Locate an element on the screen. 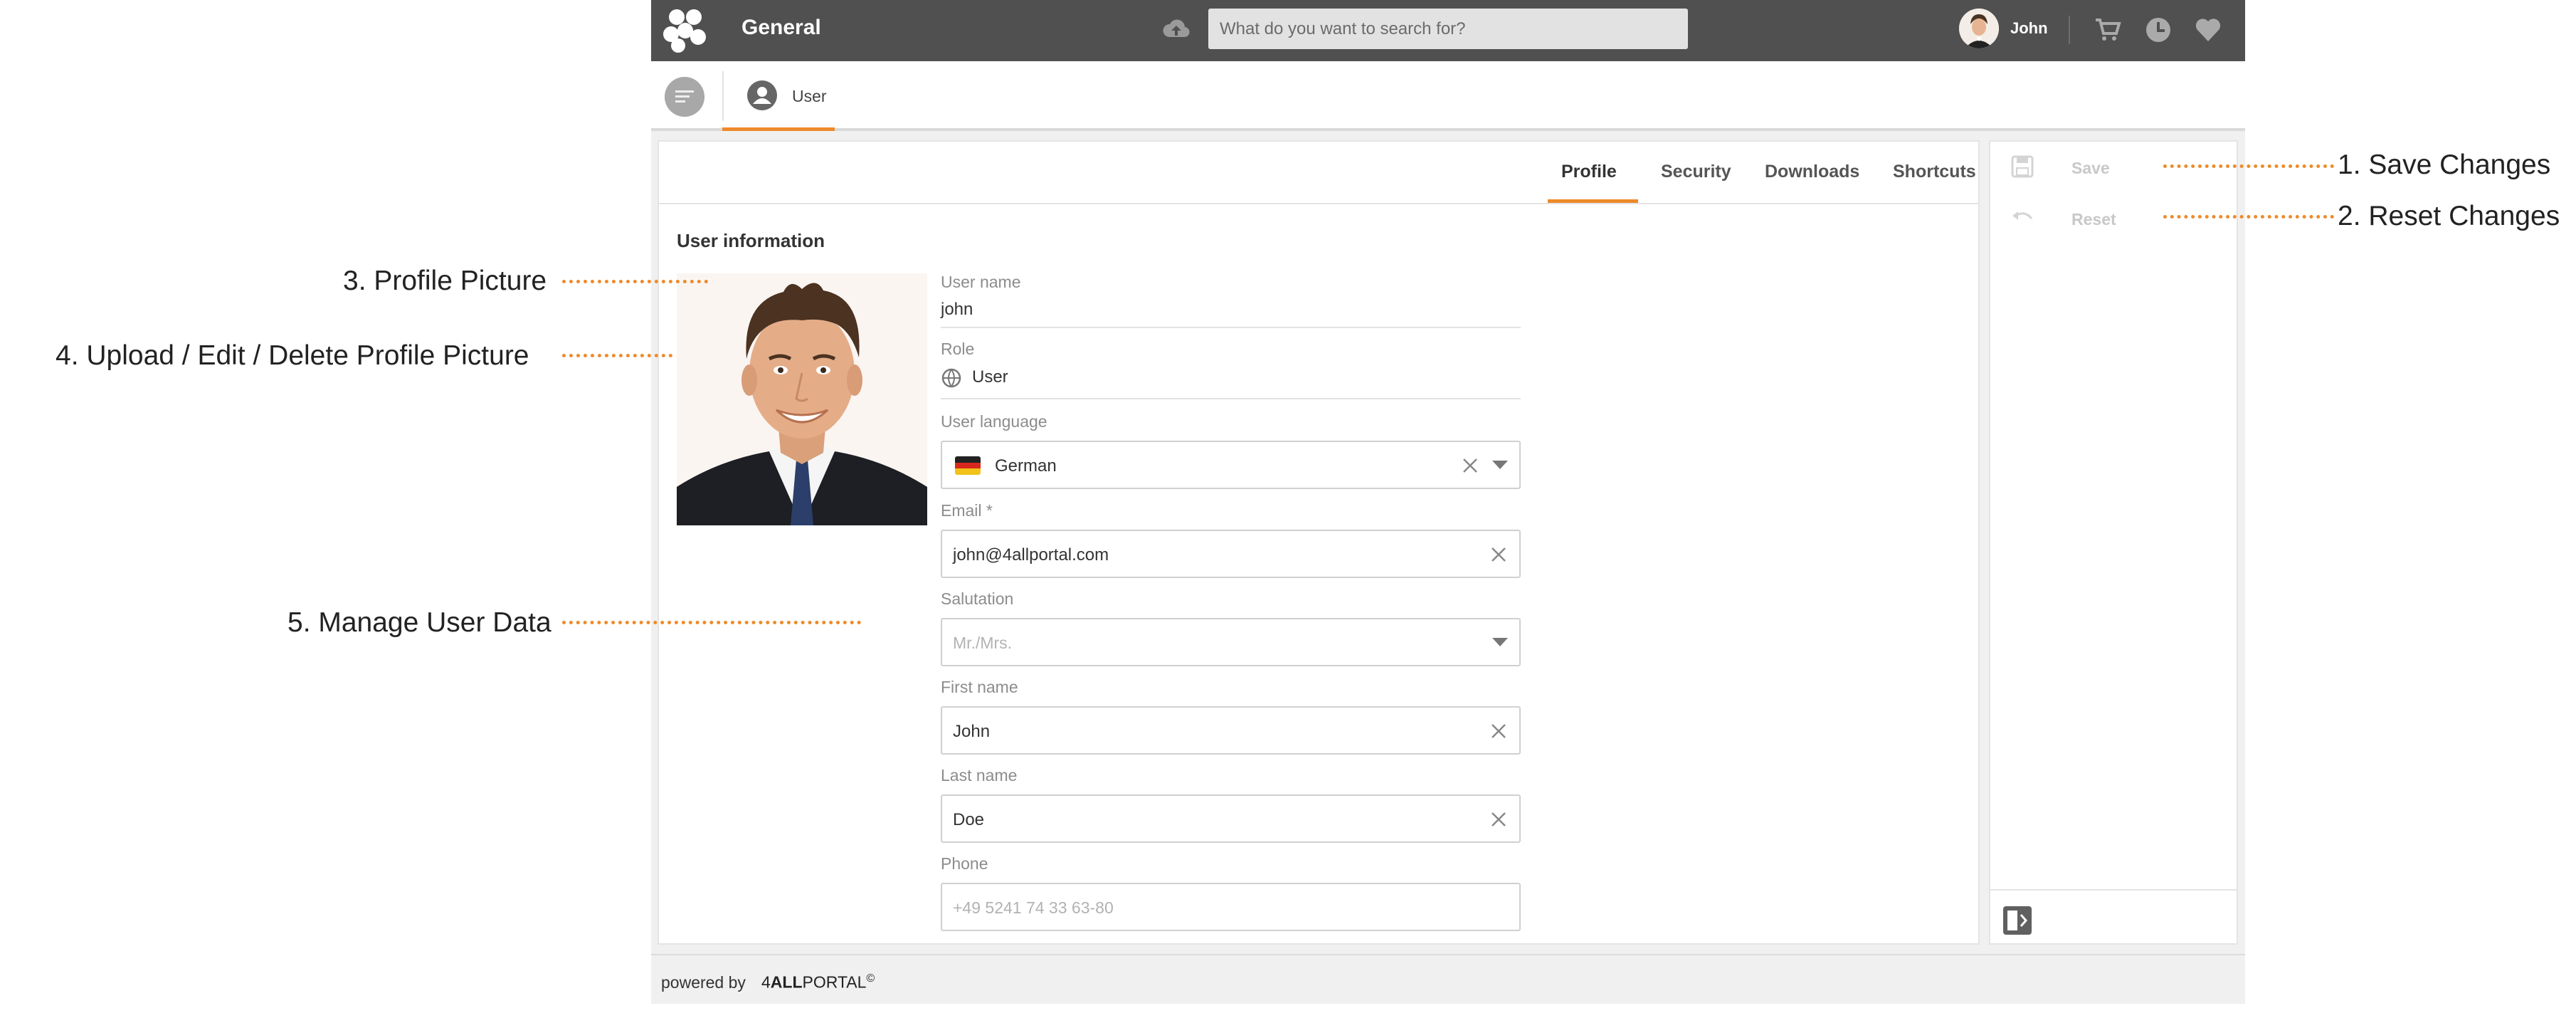 This screenshot has height=1018, width=2576. annotation-profile-picture: 3. Profile Picture is located at coordinates (445, 281).